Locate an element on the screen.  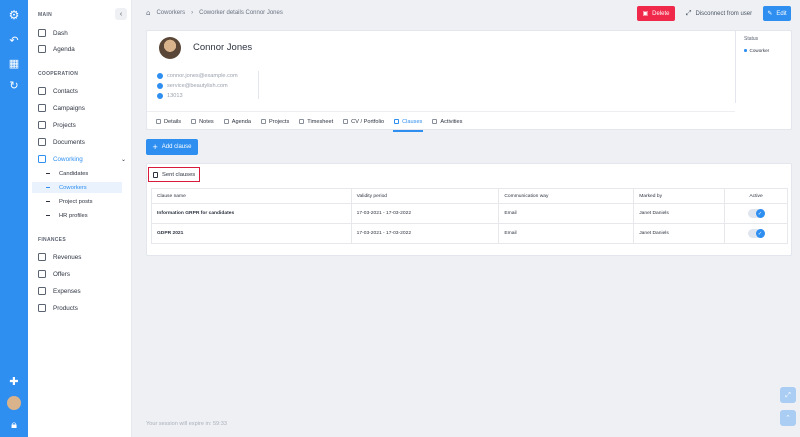
lock-icon: 🔒︎ is located at coordinates (14, 425).